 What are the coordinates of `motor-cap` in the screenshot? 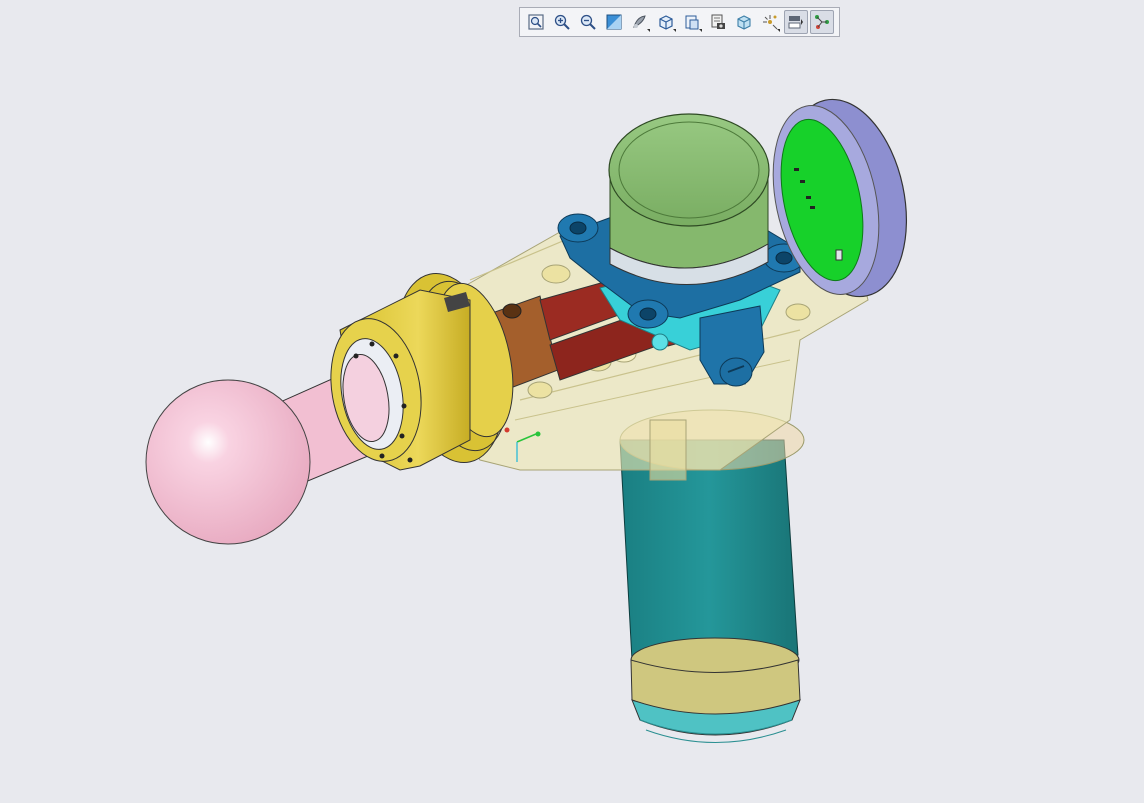 It's located at (689, 199).